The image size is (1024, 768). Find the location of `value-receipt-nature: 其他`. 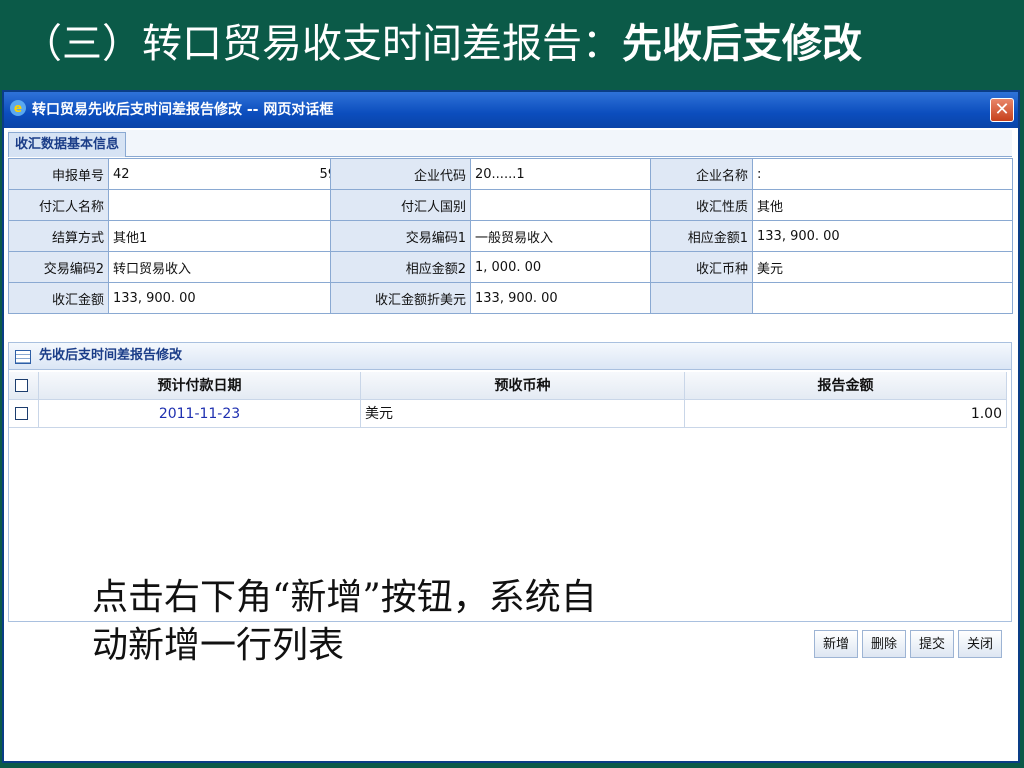

value-receipt-nature: 其他 is located at coordinates (882, 205).